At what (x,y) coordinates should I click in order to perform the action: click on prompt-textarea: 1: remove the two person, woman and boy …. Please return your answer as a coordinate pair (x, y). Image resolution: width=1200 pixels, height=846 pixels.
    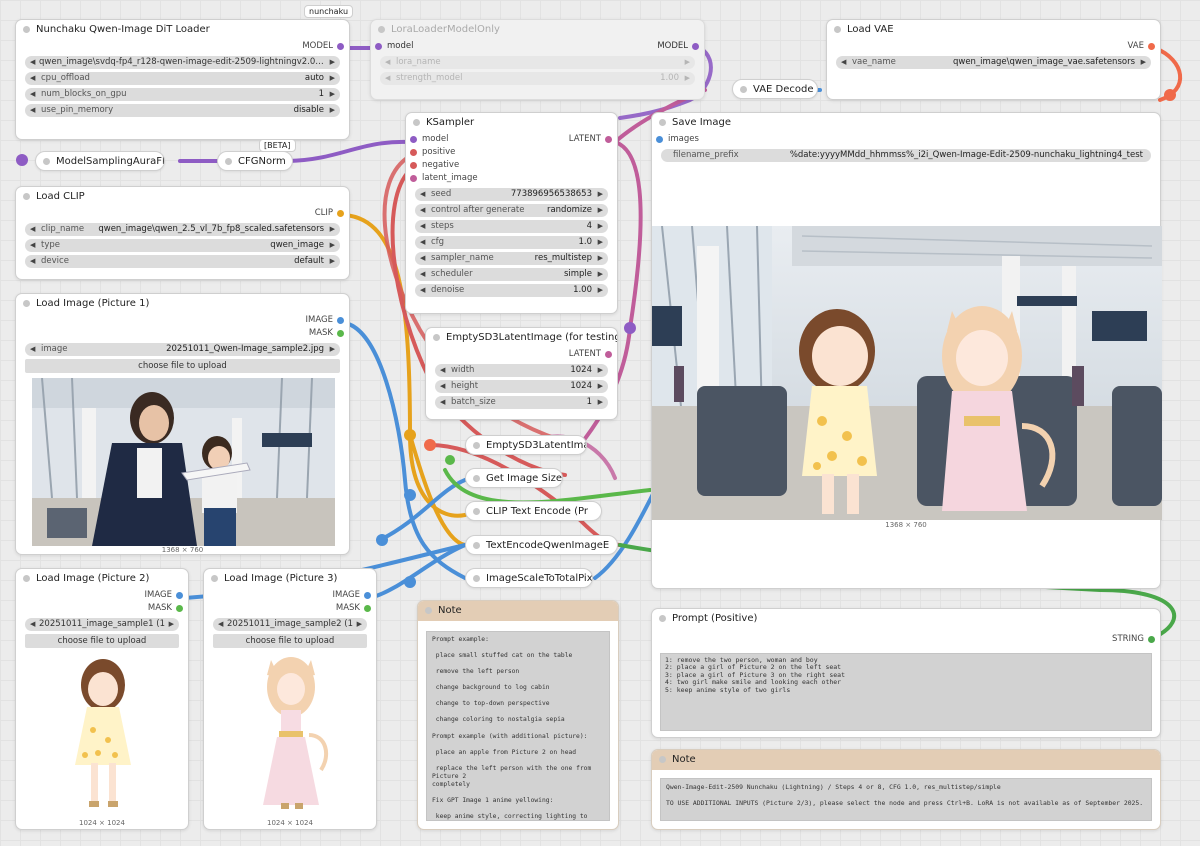
    Looking at the image, I should click on (906, 692).